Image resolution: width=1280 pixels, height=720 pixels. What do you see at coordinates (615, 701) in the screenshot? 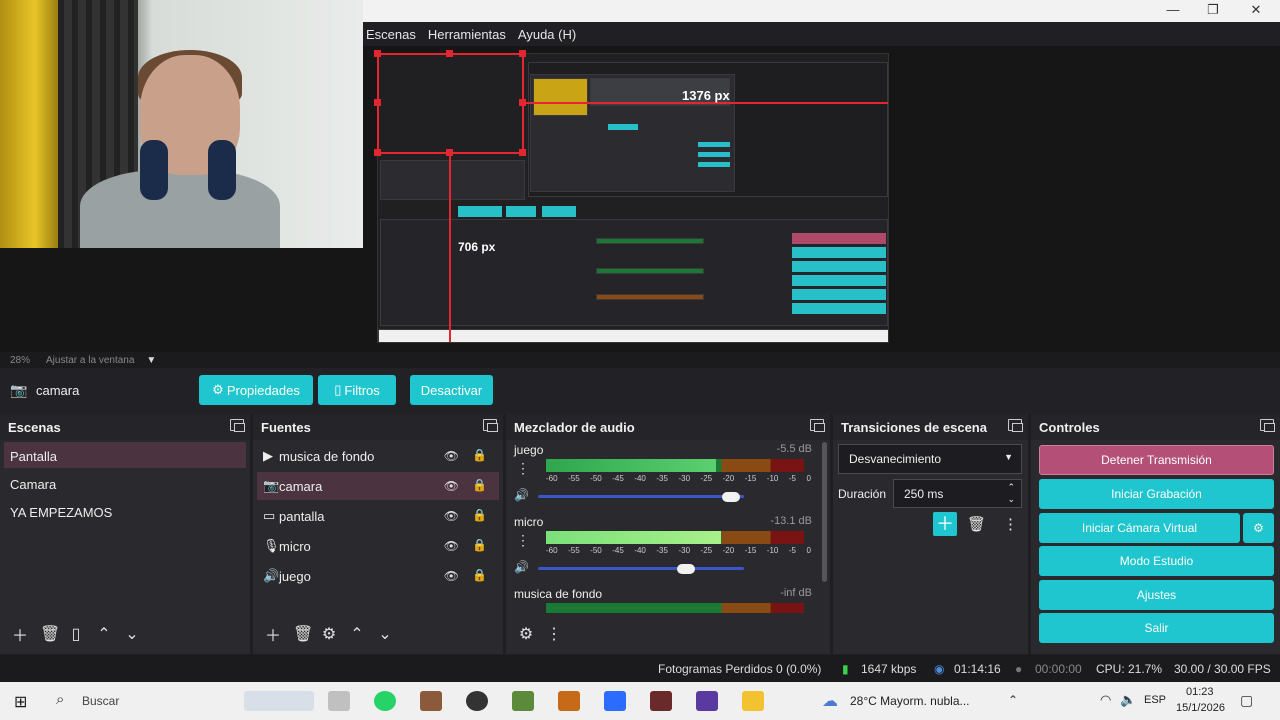
I see `roblox-icon` at bounding box center [615, 701].